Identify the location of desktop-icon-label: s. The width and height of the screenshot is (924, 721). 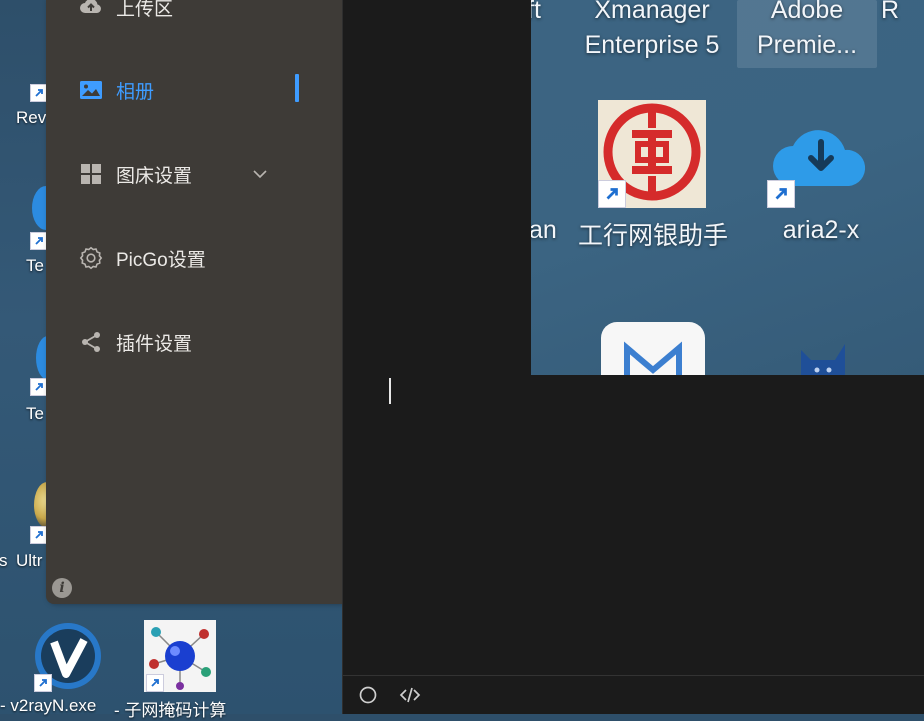
(4, 561).